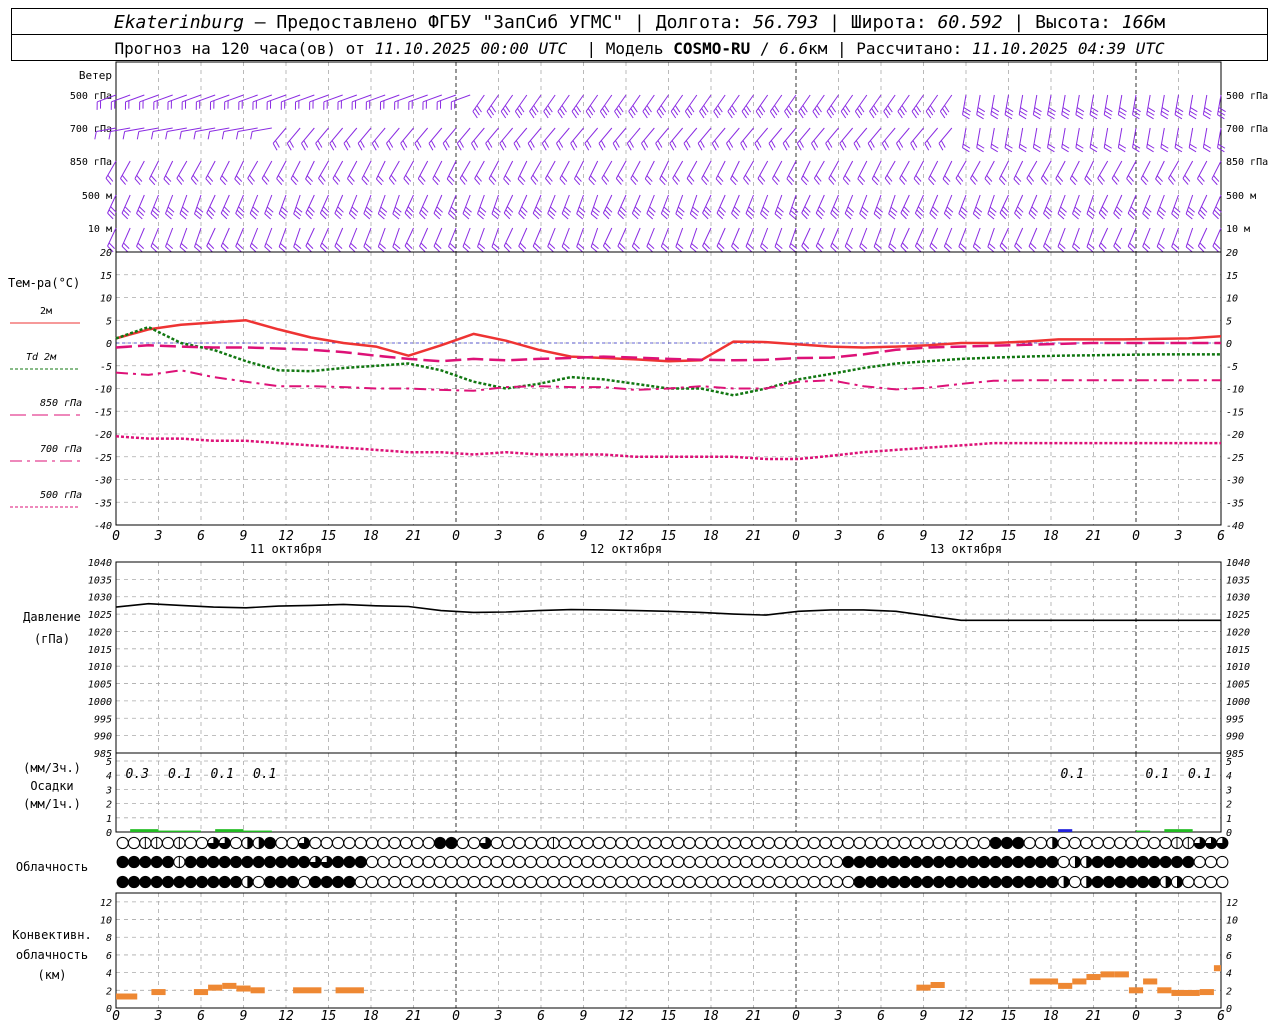 The width and height of the screenshot is (1280, 1024). What do you see at coordinates (108, 790) in the screenshot?
I see `prec-ytick-left: 3` at bounding box center [108, 790].